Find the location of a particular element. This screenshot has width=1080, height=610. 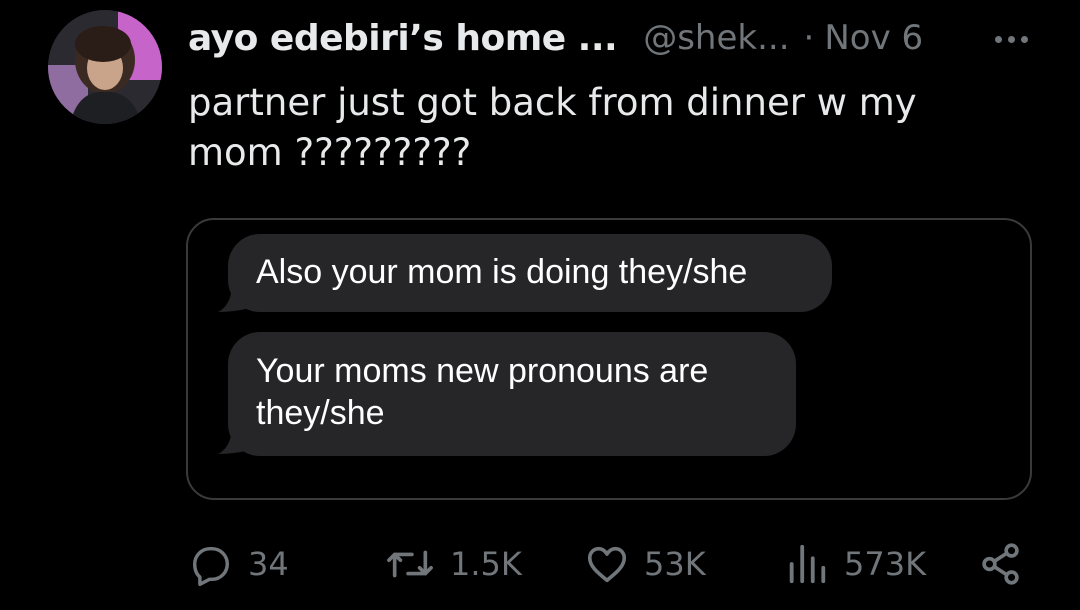

avatar-image is located at coordinates (105, 67).